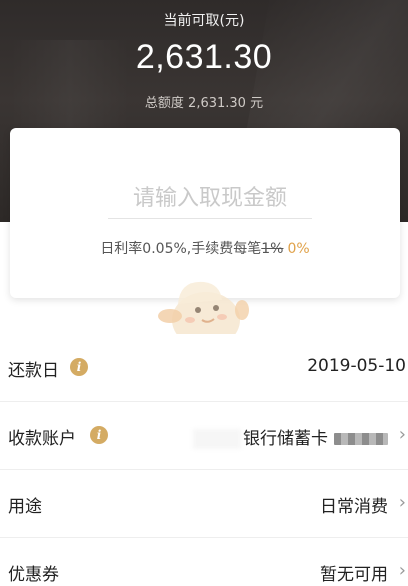 The height and width of the screenshot is (586, 408). I want to click on repay-date-value: 2019-05-10, so click(356, 366).